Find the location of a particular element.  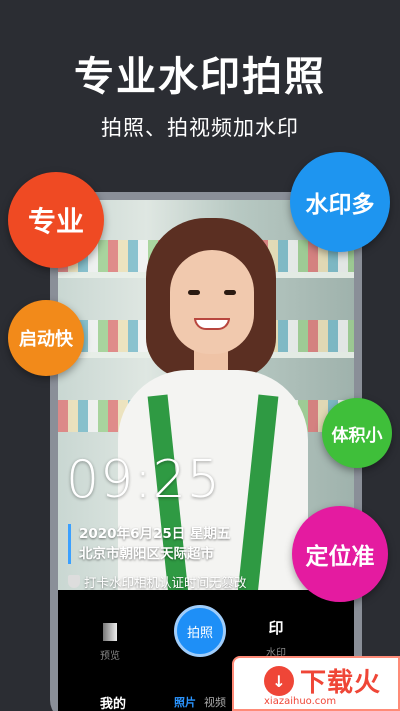

watermark-verify-text: 打卡水印相机认证时间无篡改 is located at coordinates (165, 582).